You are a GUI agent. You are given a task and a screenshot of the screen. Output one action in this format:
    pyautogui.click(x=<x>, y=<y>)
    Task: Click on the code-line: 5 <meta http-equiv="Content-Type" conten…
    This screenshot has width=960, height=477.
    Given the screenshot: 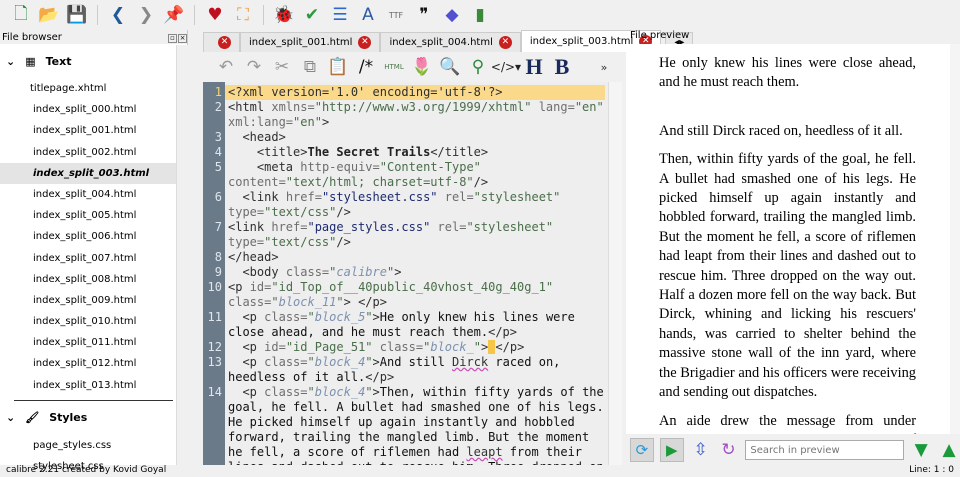 What is the action you would take?
    pyautogui.click(x=405, y=175)
    